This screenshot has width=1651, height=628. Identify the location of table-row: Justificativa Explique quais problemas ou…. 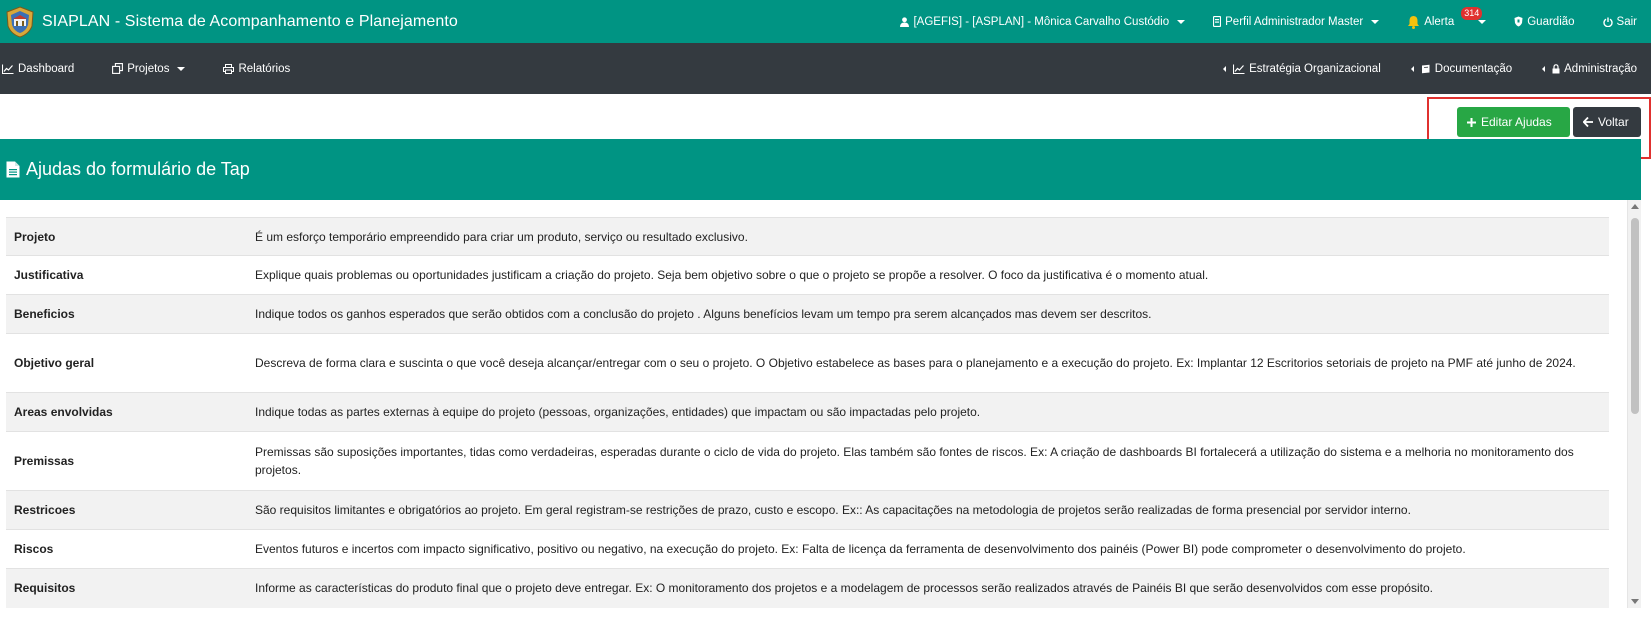
(807, 275).